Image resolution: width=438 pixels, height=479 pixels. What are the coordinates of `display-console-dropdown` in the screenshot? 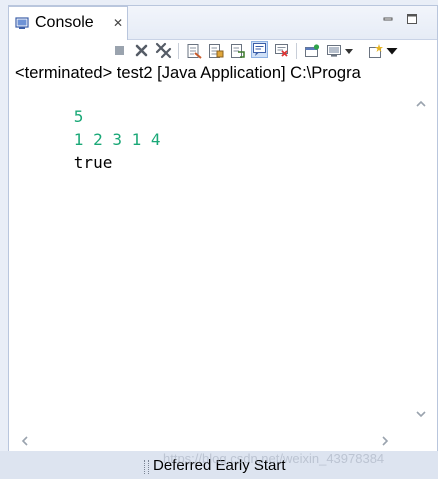 It's located at (349, 50).